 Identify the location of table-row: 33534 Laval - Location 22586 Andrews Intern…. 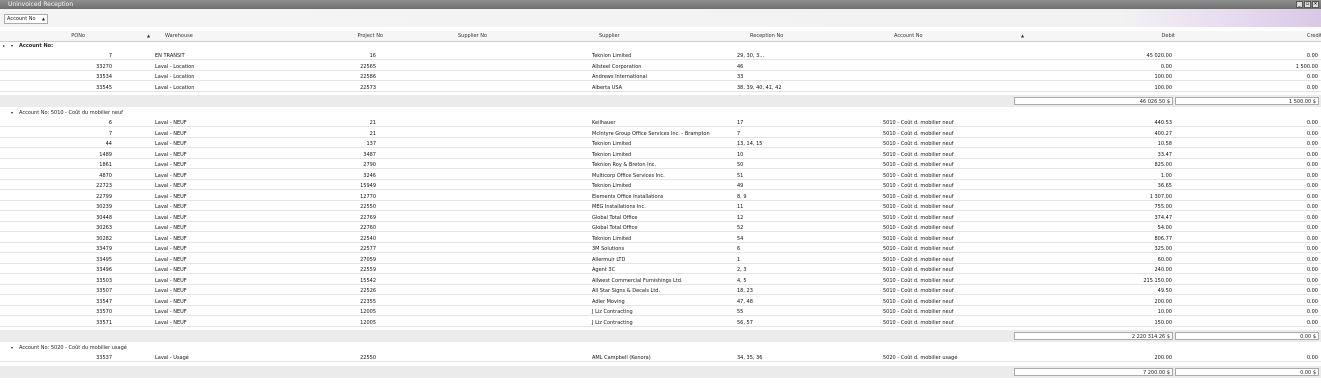
(660, 77).